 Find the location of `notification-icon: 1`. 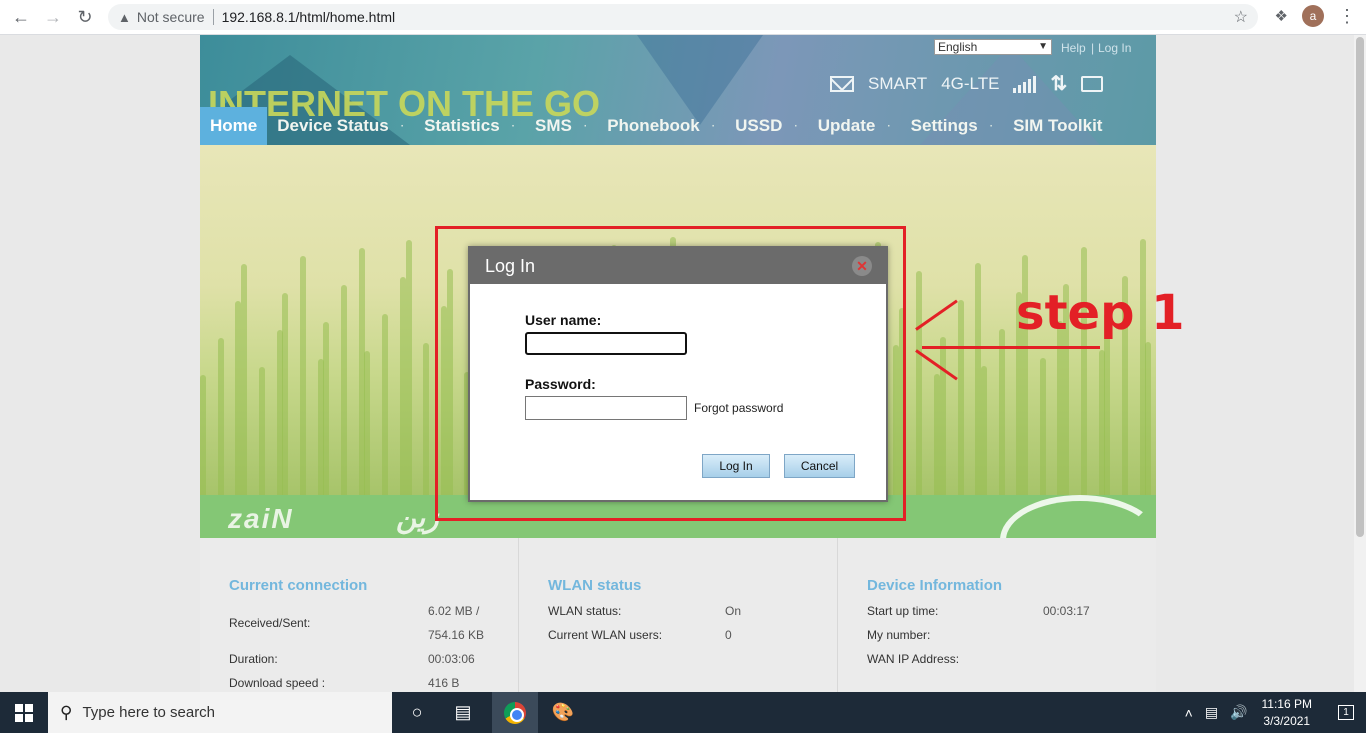

notification-icon: 1 is located at coordinates (1346, 712).